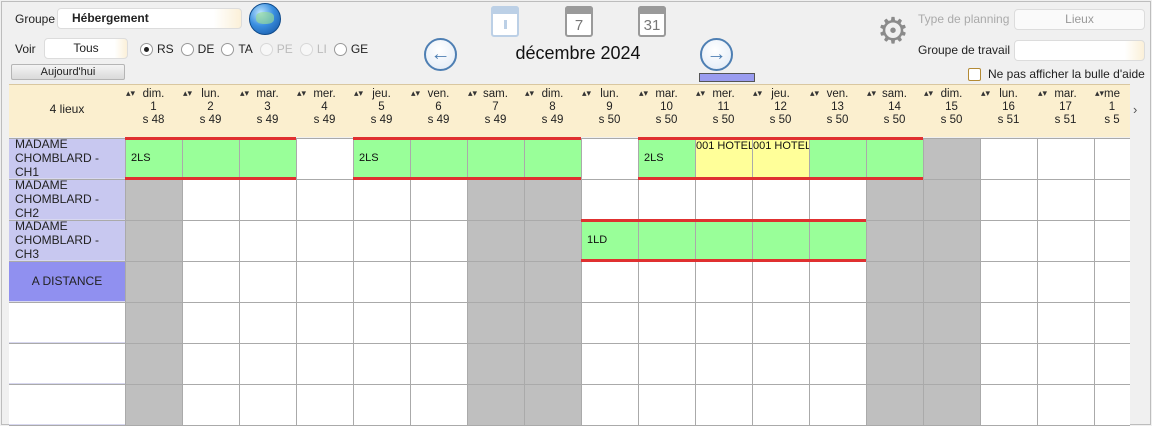 The height and width of the screenshot is (426, 1152). What do you see at coordinates (146, 49) in the screenshot?
I see `radio-rs` at bounding box center [146, 49].